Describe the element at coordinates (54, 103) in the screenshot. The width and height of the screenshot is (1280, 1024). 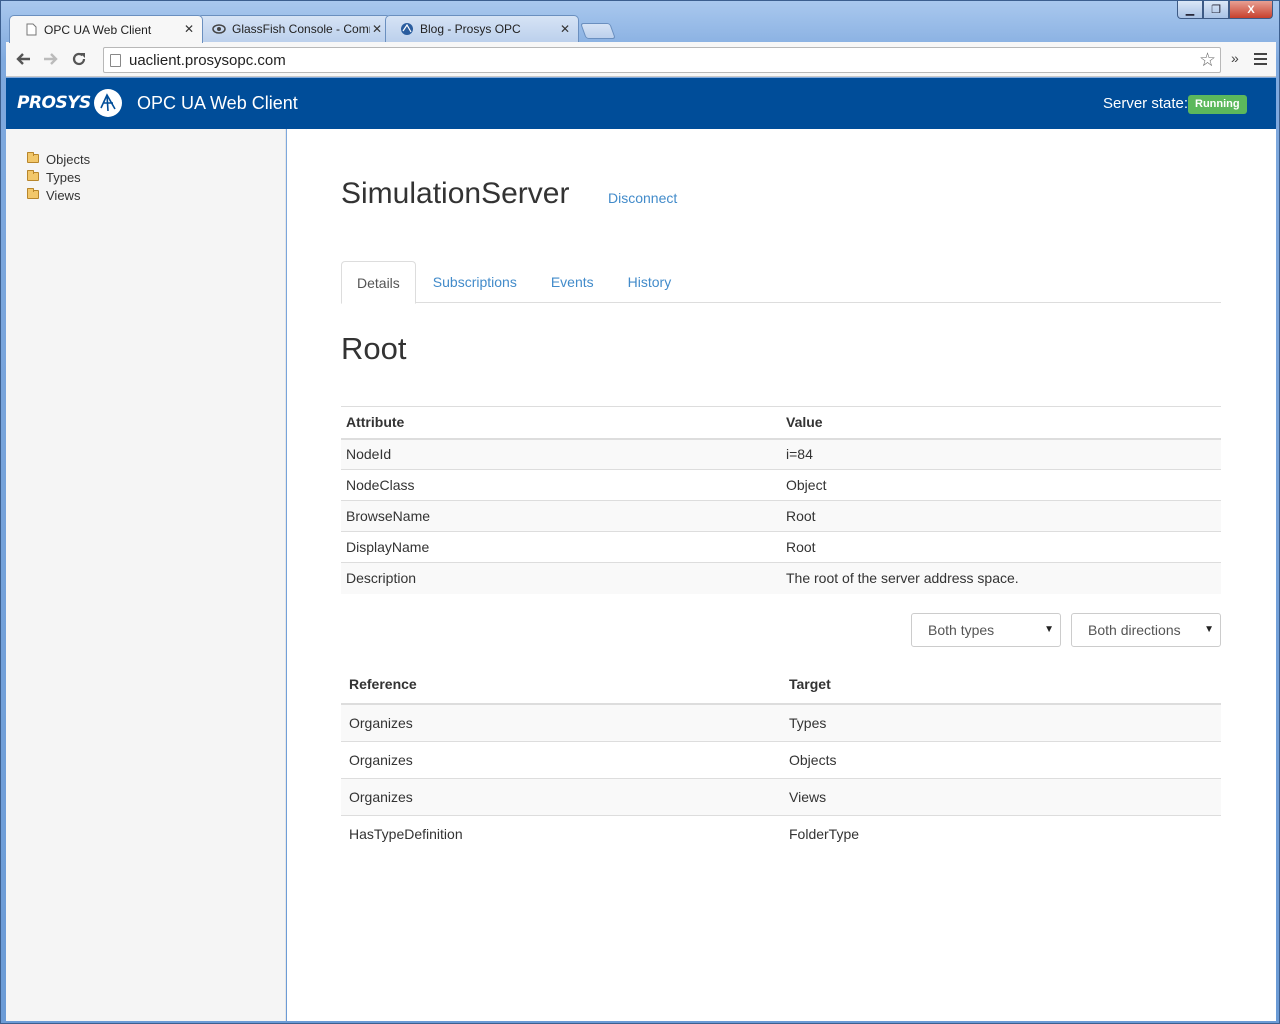
I see `logo-text: PROSYS` at that location.